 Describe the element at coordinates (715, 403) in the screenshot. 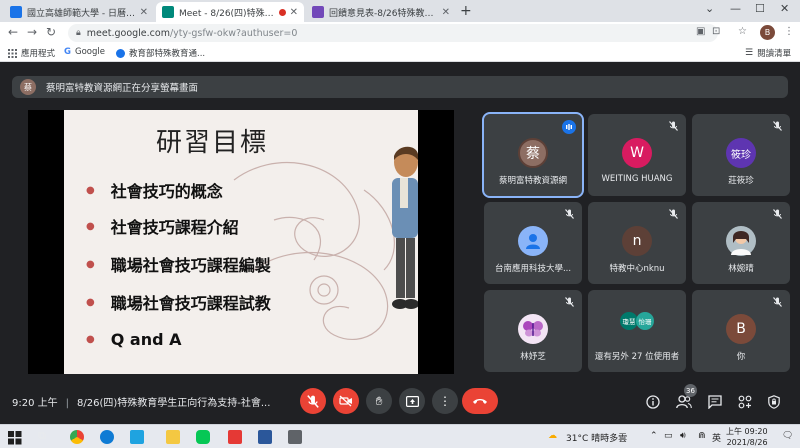

I see `chat-button` at that location.